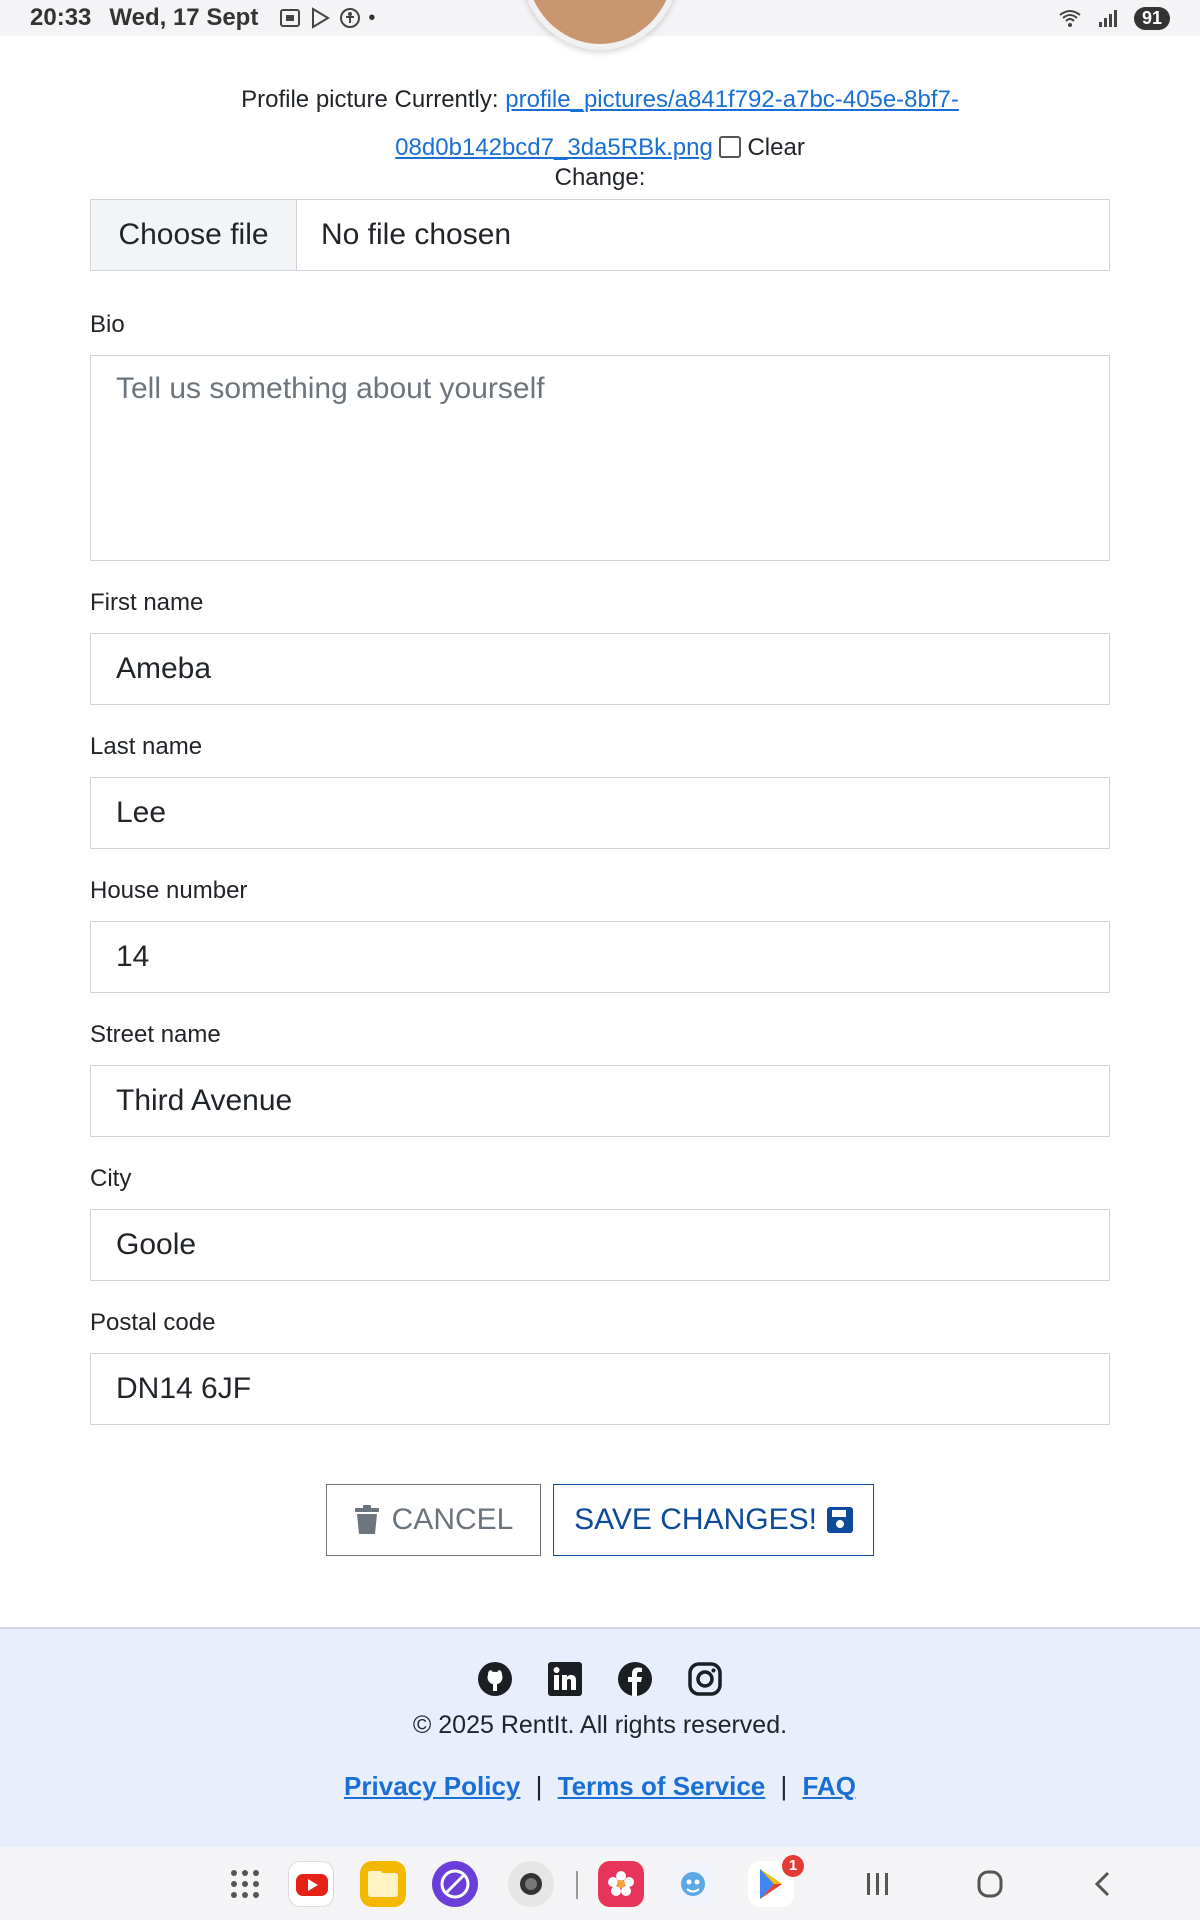 The width and height of the screenshot is (1200, 1920). What do you see at coordinates (600, 177) in the screenshot?
I see `change-label: Change:` at bounding box center [600, 177].